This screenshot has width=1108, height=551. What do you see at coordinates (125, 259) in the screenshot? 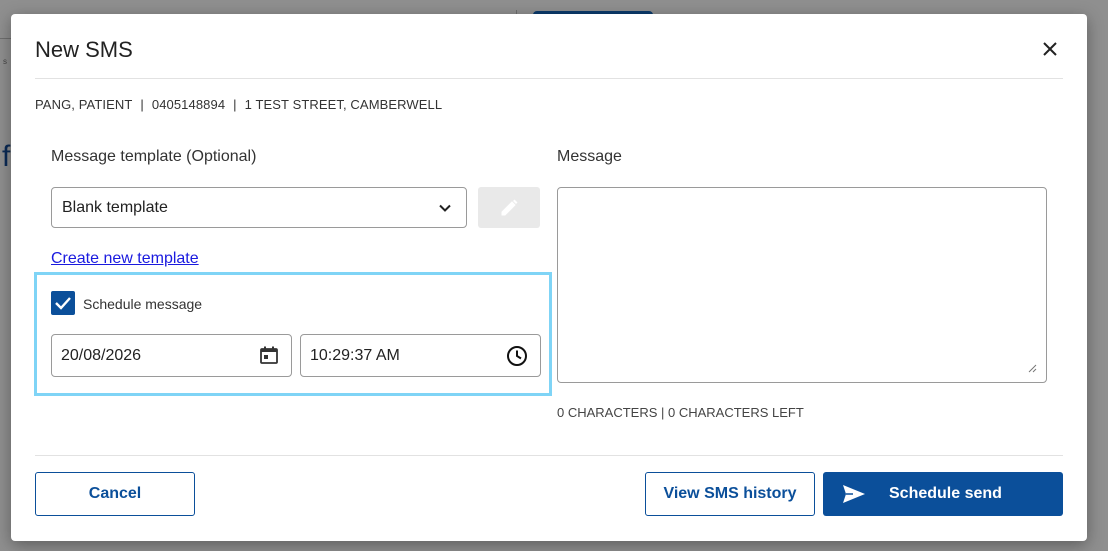
I see `create-template-link: Create new template` at bounding box center [125, 259].